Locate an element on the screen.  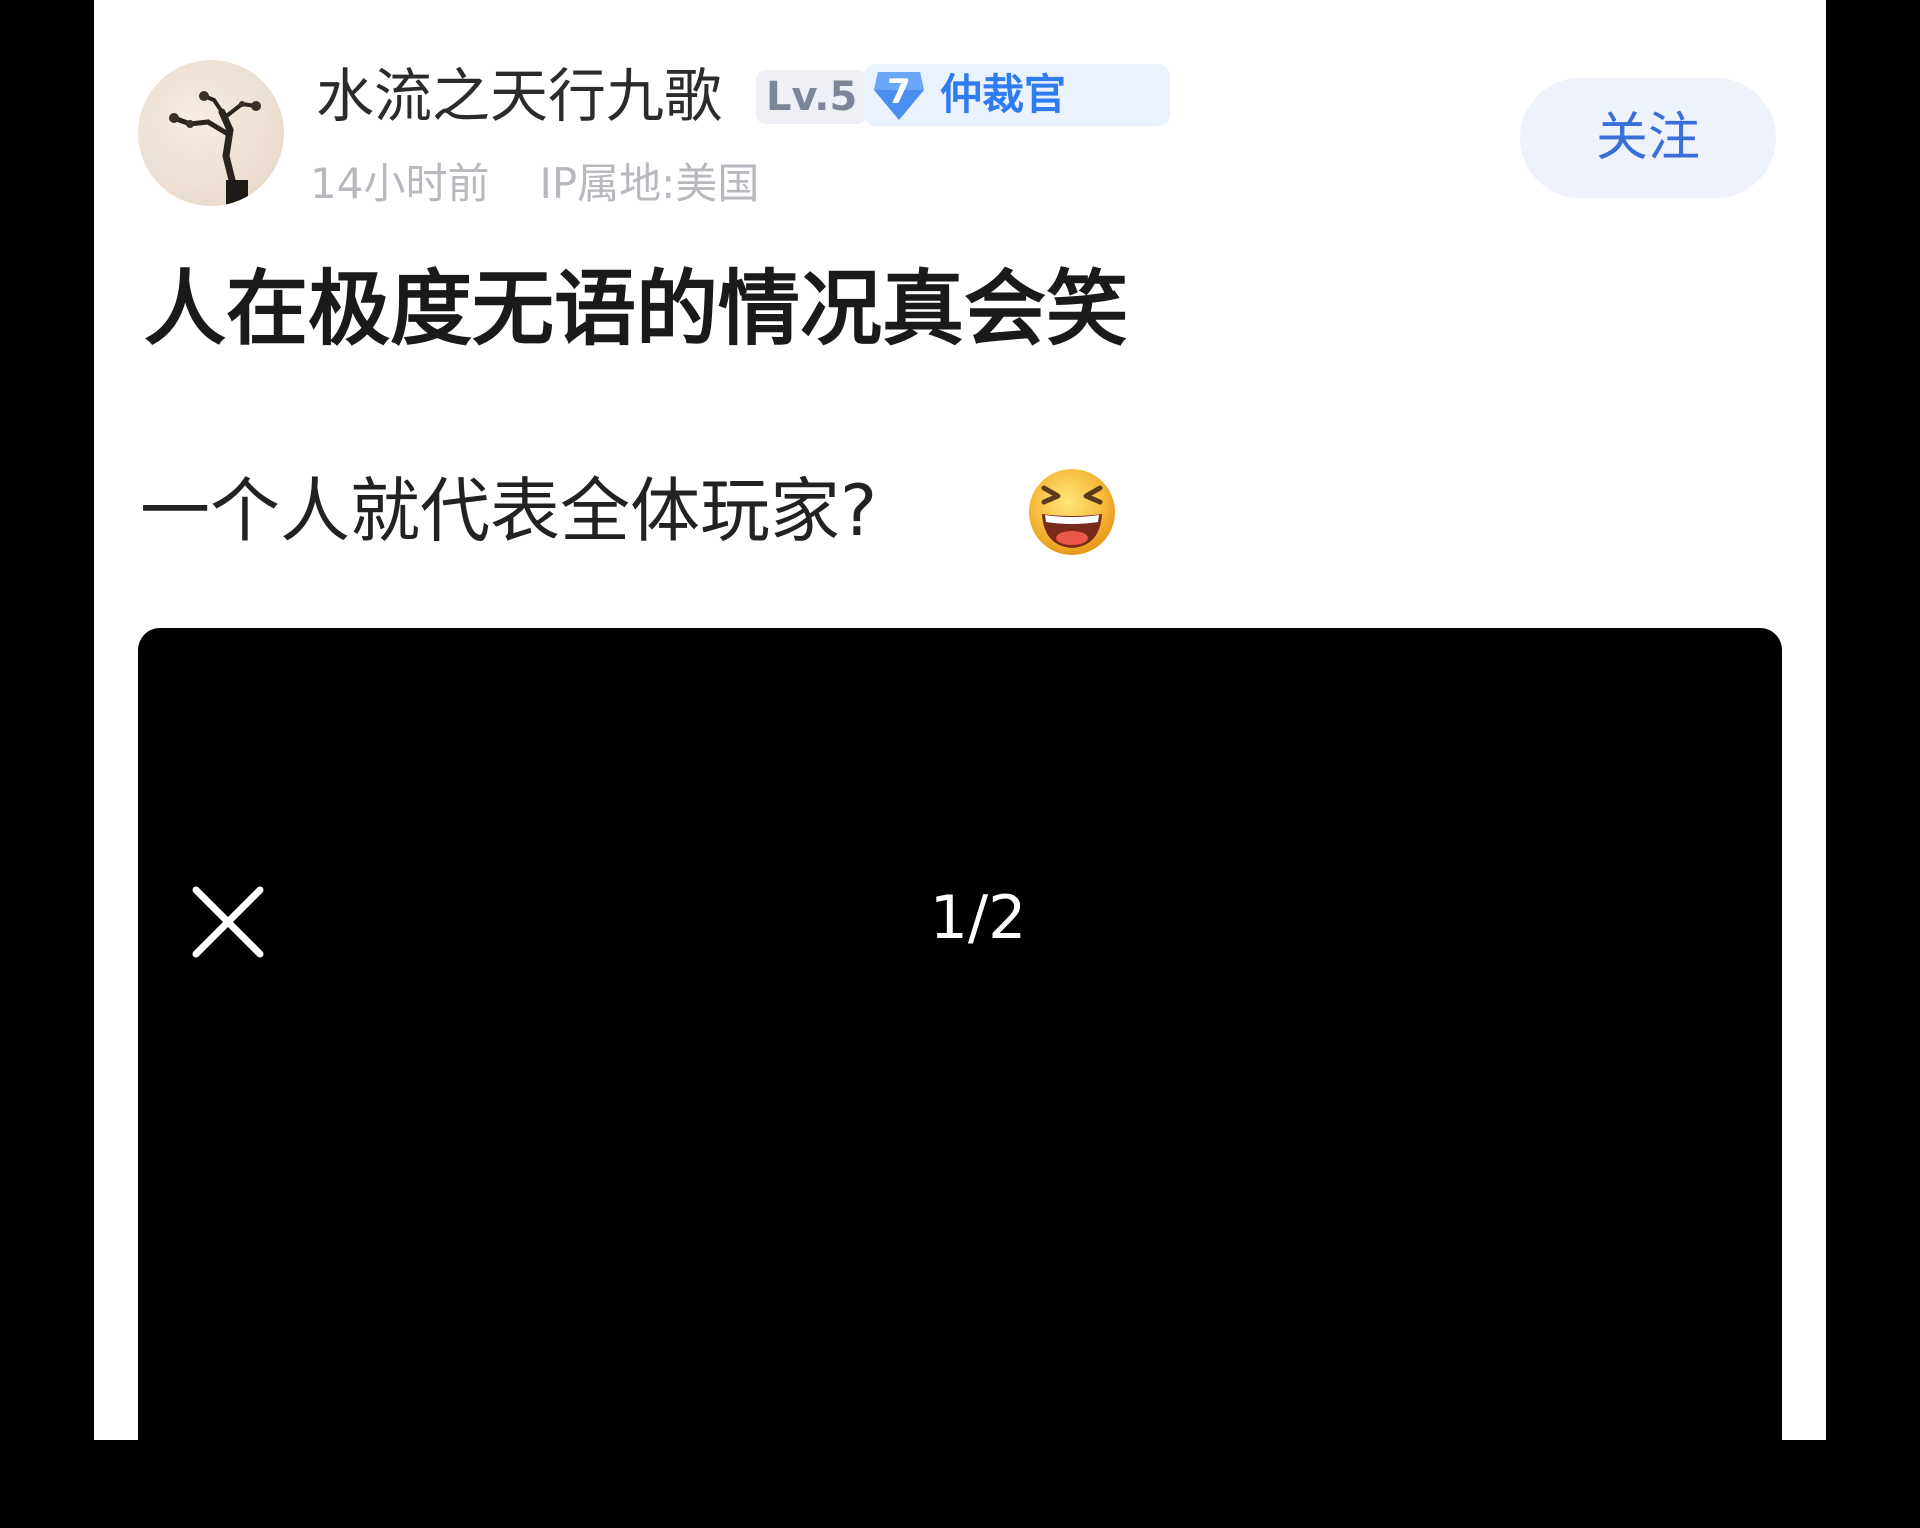
post-body: 一个人就代表全体玩家? is located at coordinates (509, 511).